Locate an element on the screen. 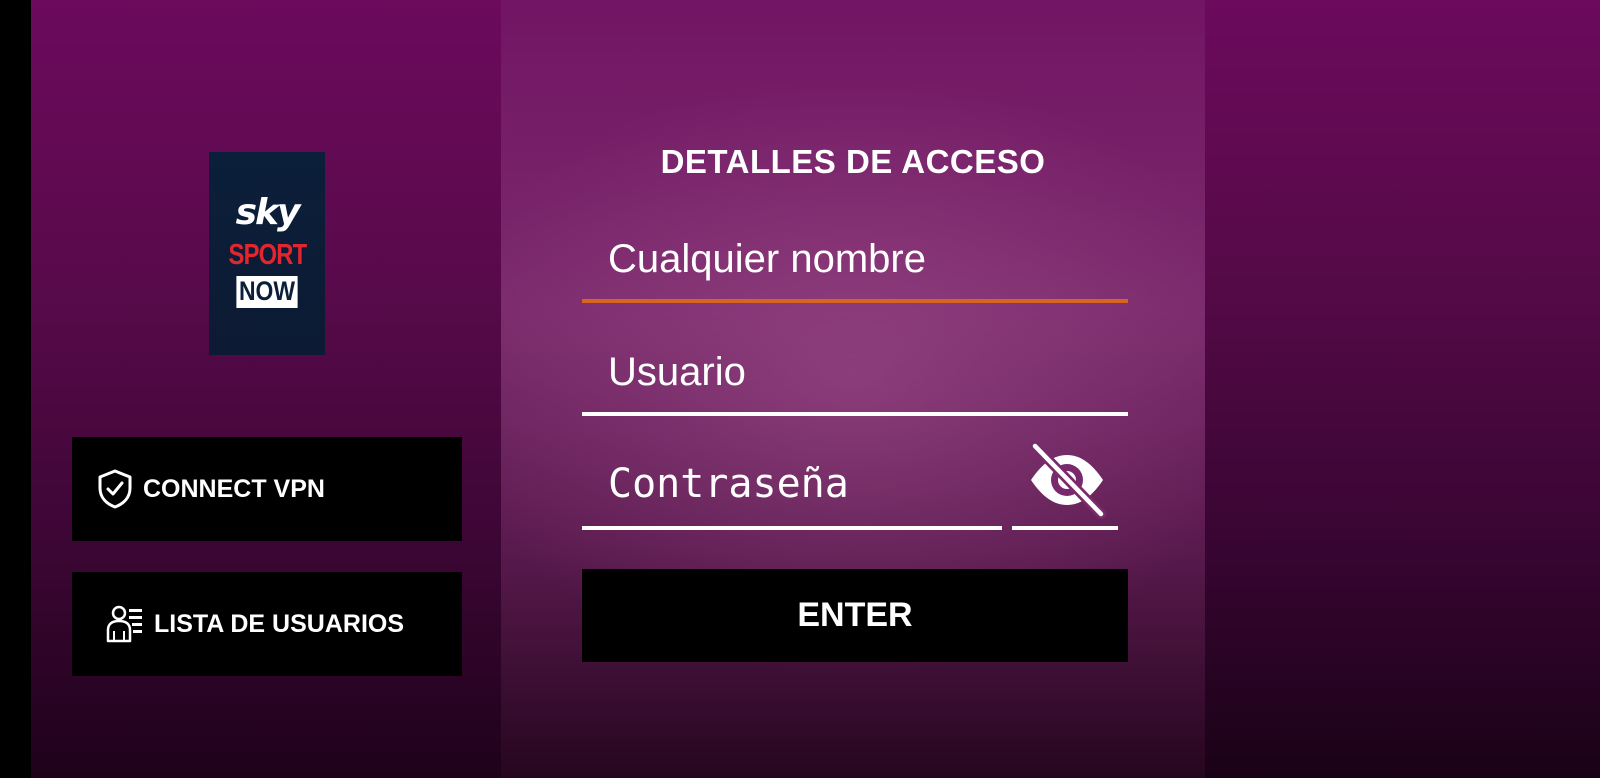 This screenshot has width=1600, height=778. logo-sky-text: sky is located at coordinates (268, 213).